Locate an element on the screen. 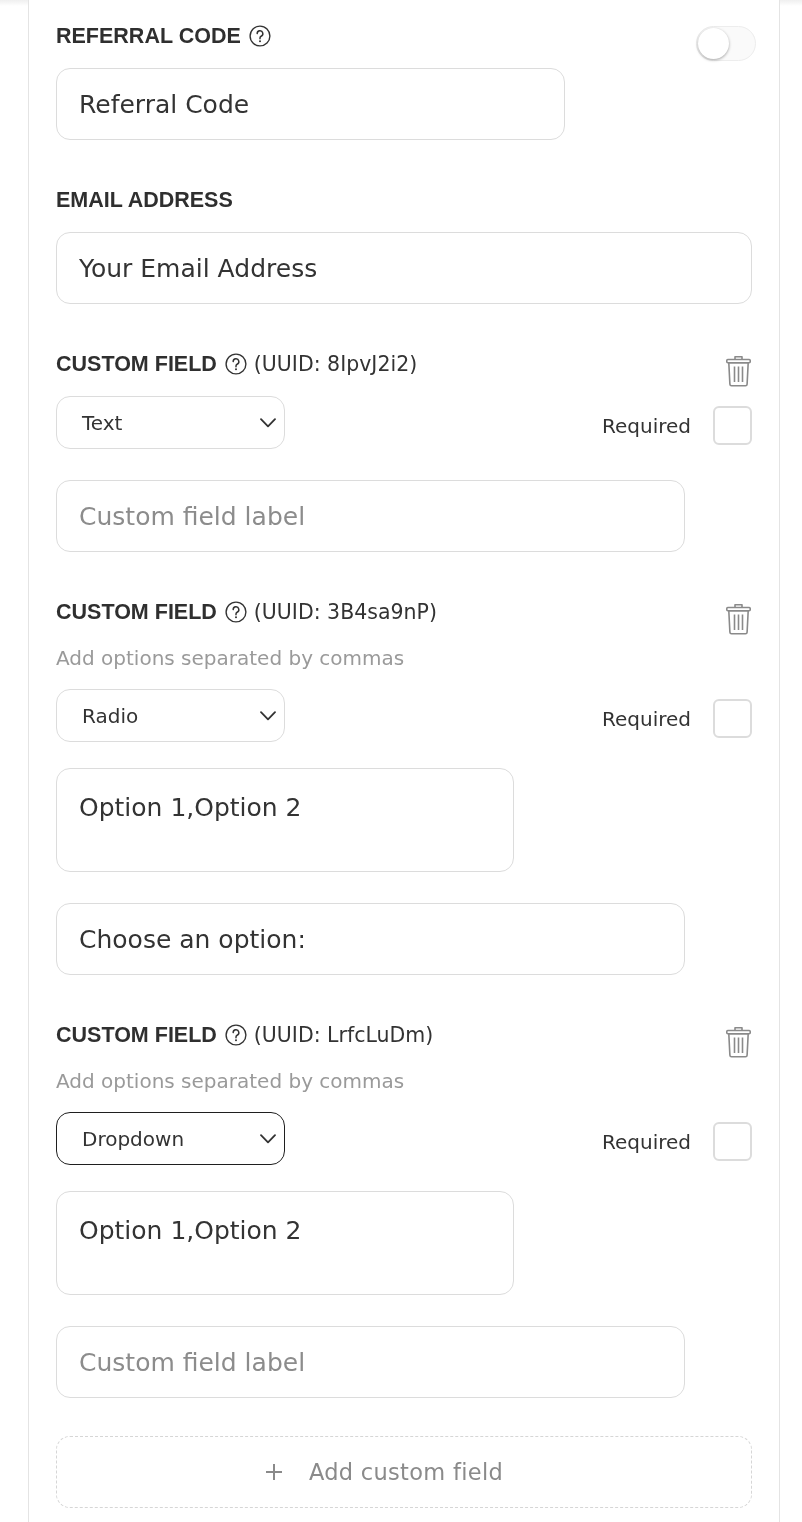  field-label: REFERRAL CODE is located at coordinates (148, 36).